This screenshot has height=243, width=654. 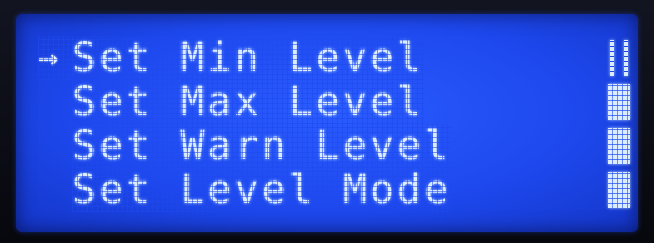 I want to click on menu-item-label: Set Max Level, so click(x=248, y=102).